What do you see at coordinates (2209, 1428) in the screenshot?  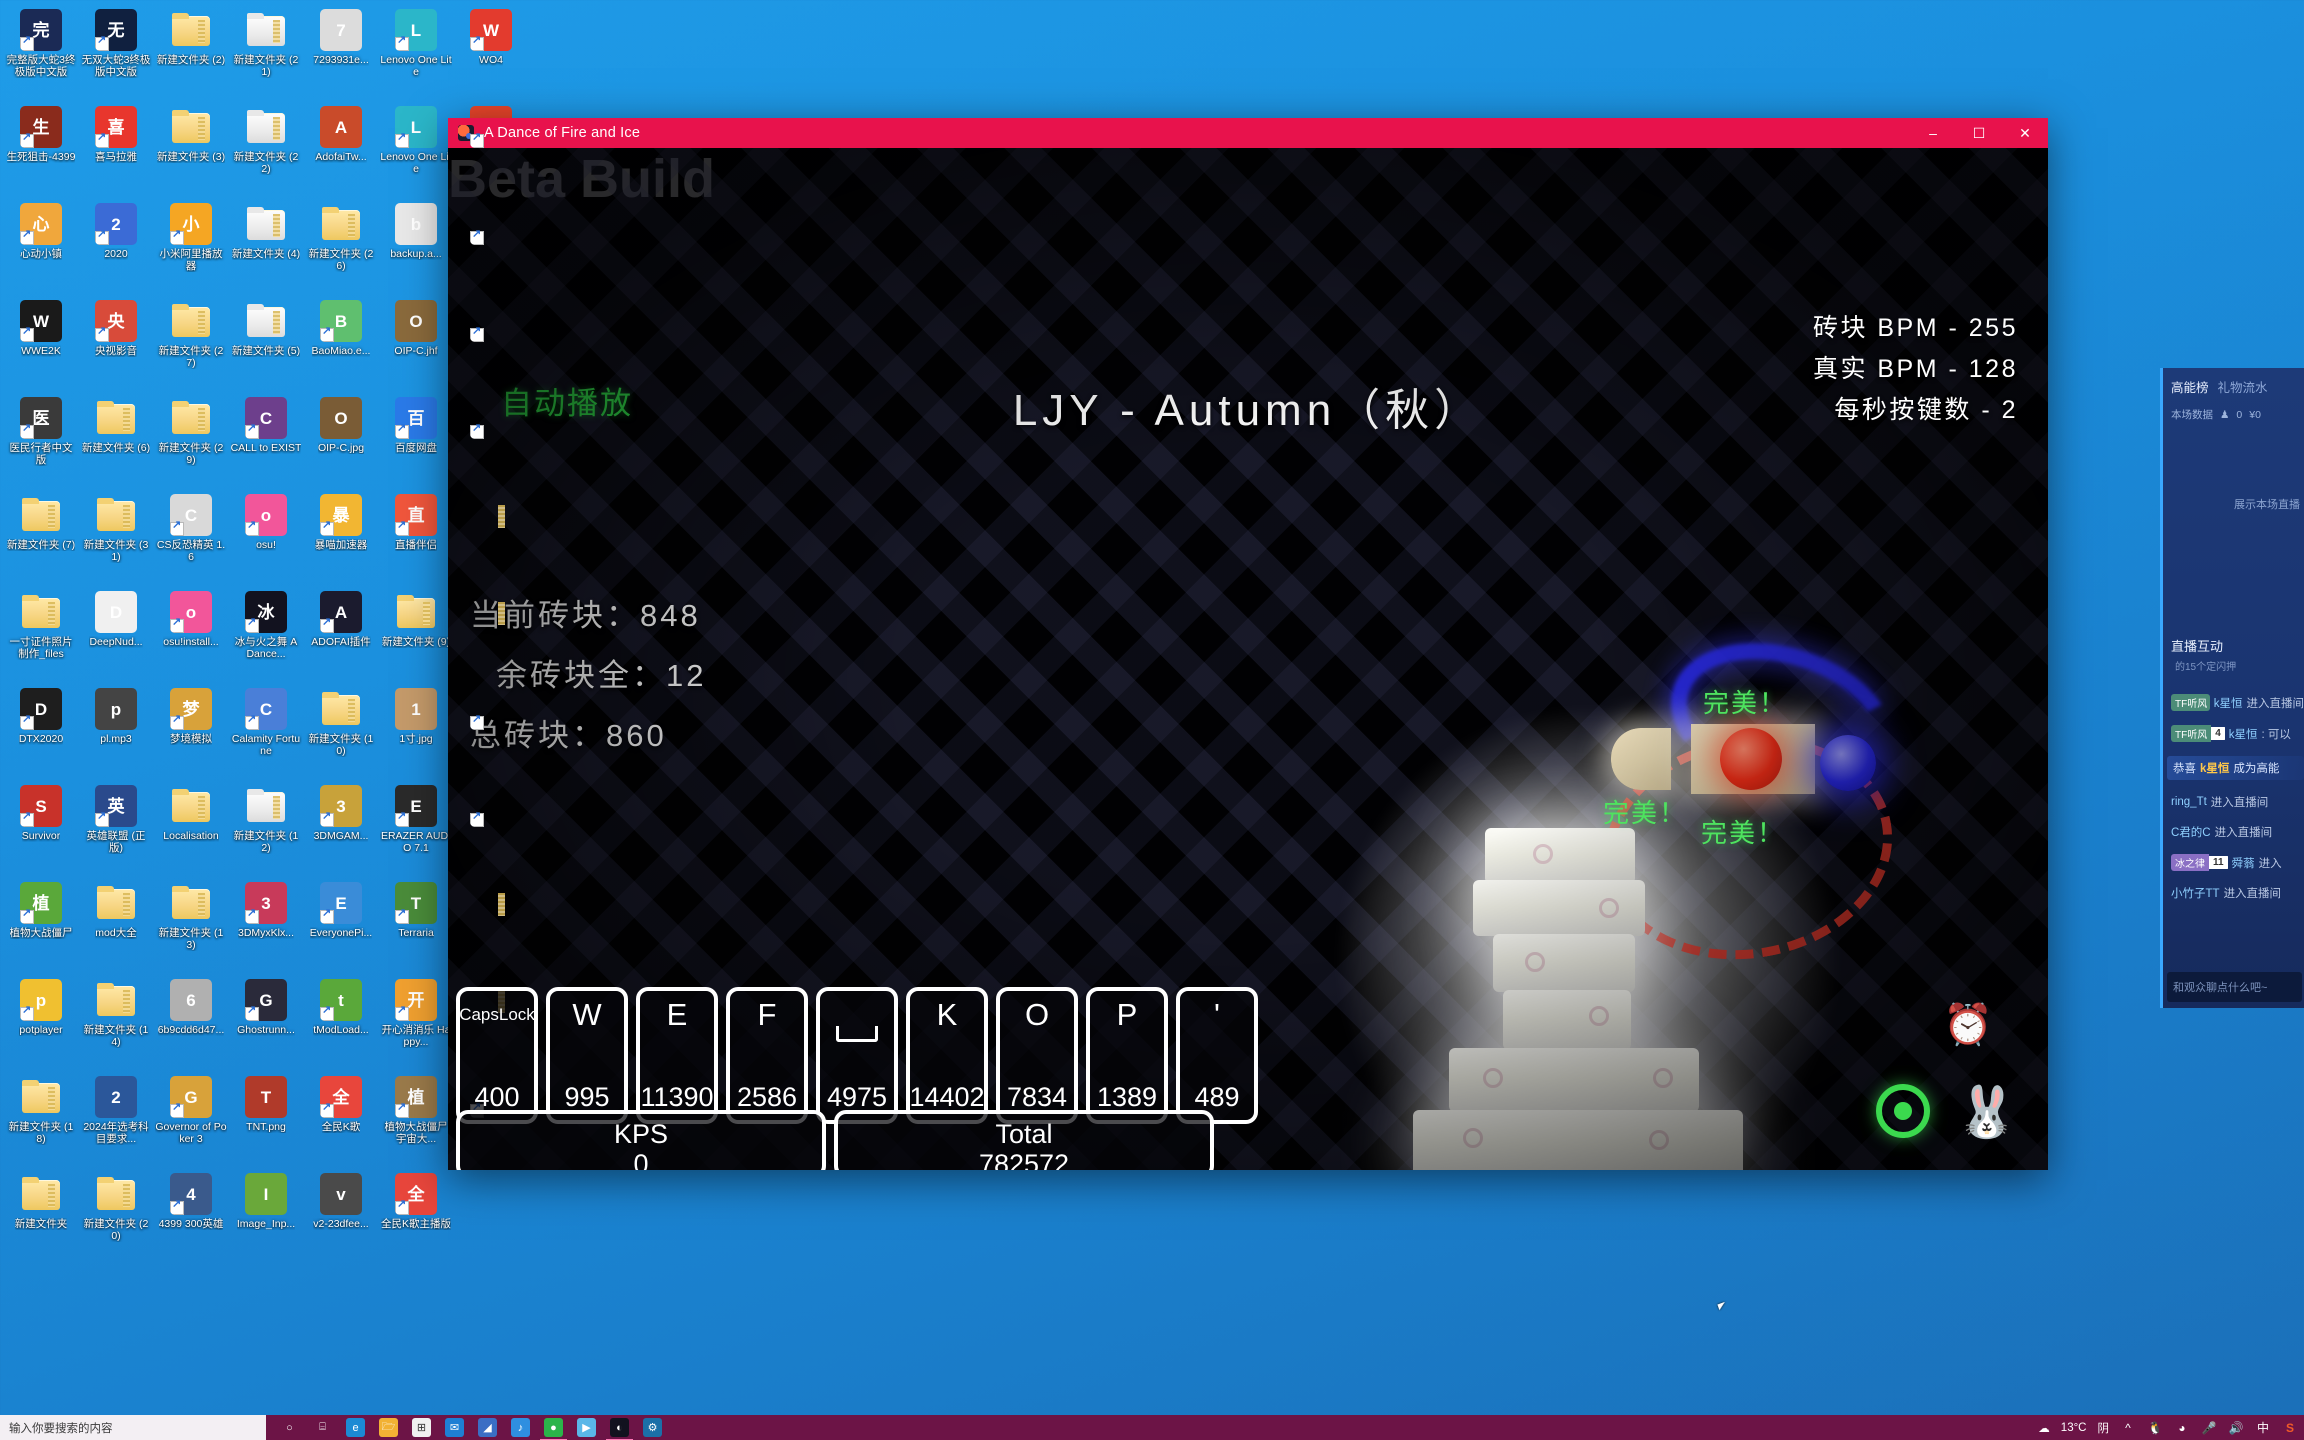 I see `mic-icon: 🎤` at bounding box center [2209, 1428].